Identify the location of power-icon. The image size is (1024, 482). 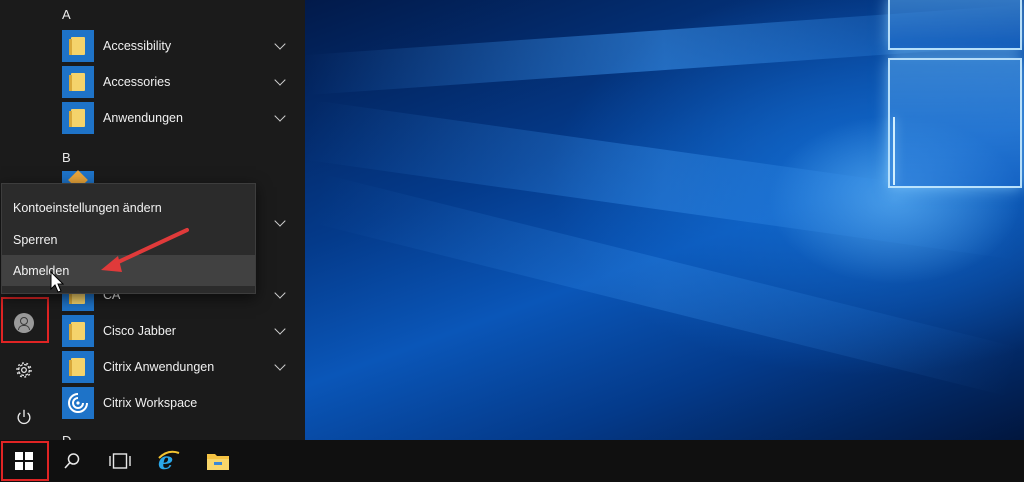
(24, 417).